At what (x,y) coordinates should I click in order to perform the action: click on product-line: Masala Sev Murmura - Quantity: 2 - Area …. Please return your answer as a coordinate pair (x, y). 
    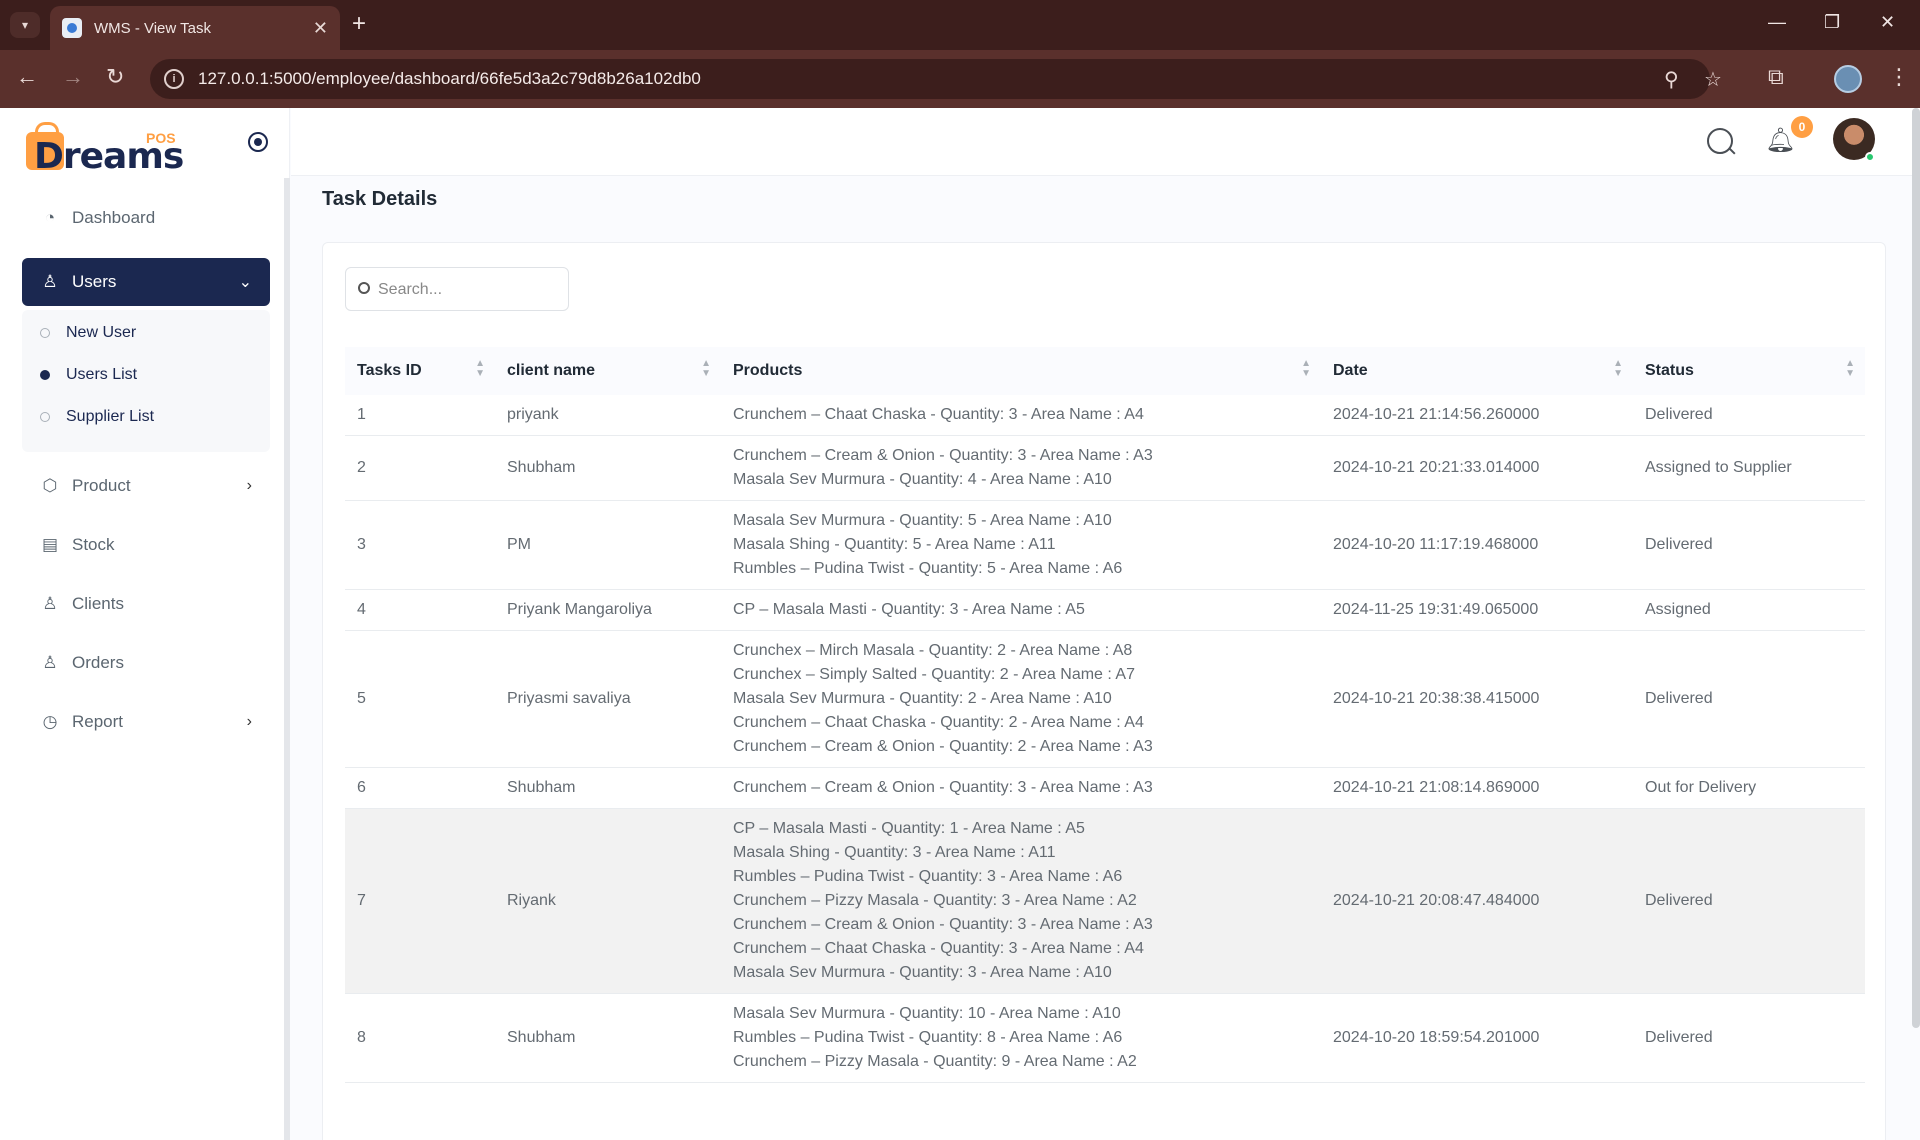
    Looking at the image, I should click on (922, 698).